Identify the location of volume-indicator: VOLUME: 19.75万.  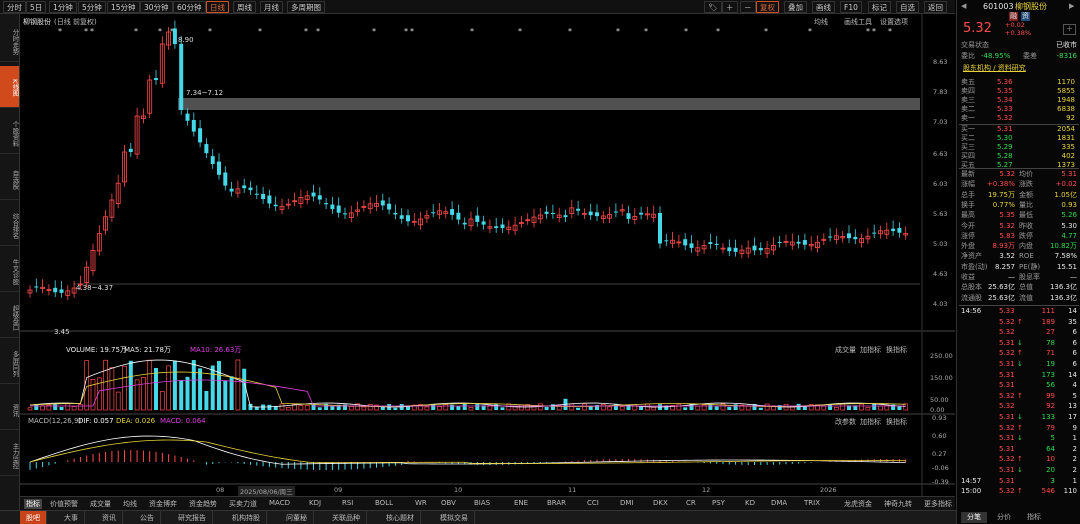
(96, 350).